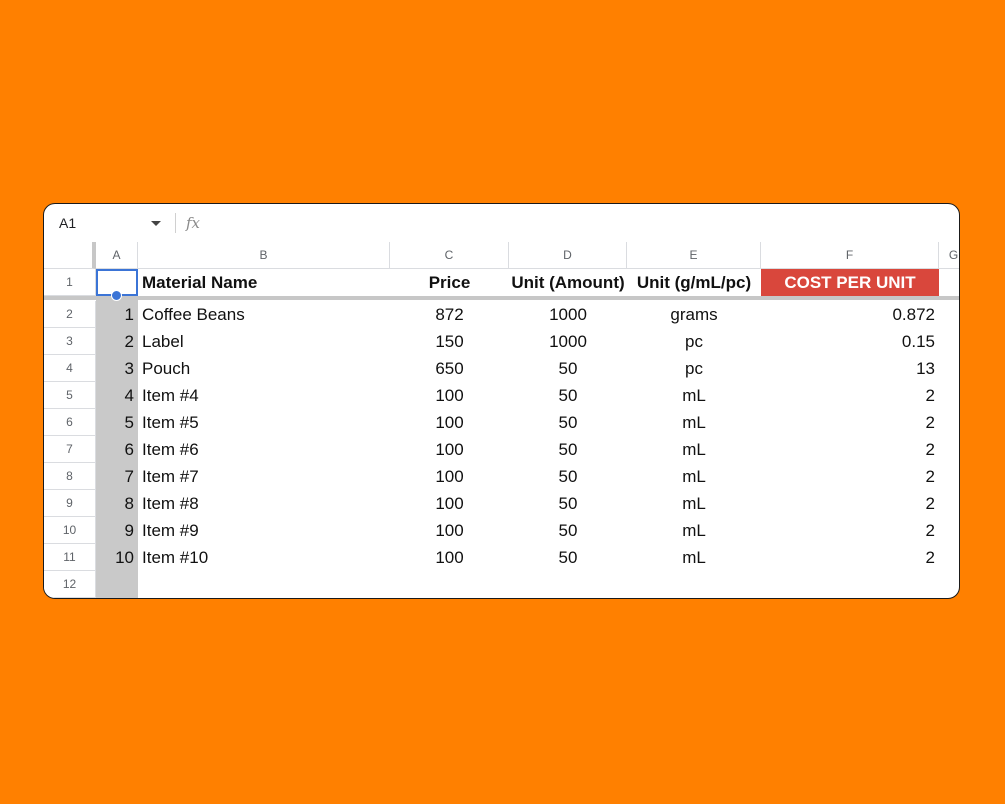  I want to click on cell-a: 3, so click(117, 368).